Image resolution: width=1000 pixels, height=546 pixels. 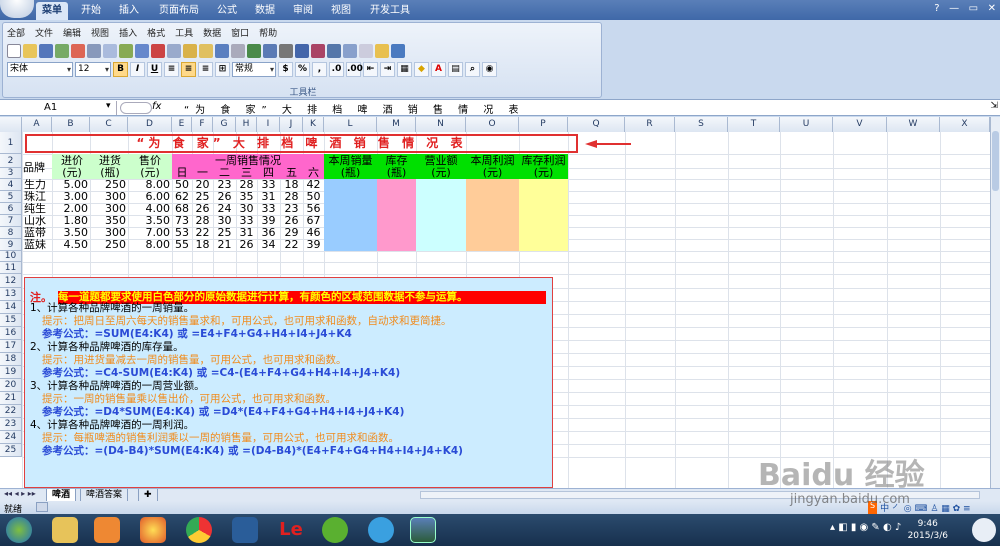 I want to click on note-h4: 提示：每瓶啤酒的销售利润乘以一周的销售量，可用公式，也可用求和函数。, so click(x=297, y=438).